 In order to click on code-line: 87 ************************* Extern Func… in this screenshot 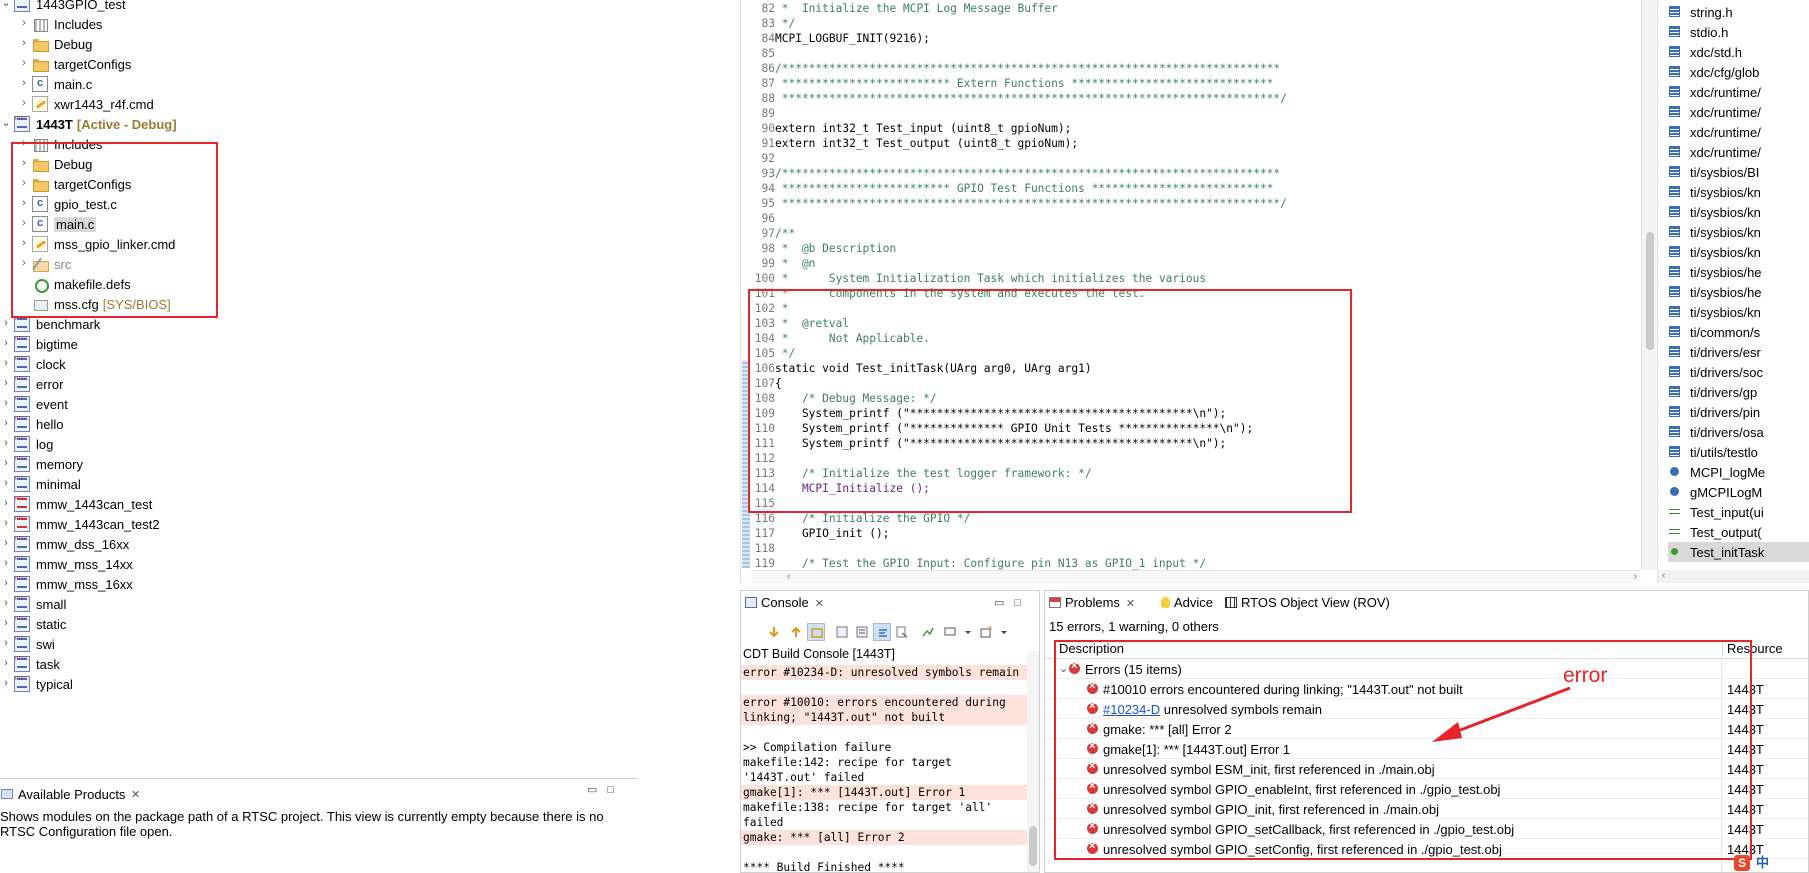, I will do `click(1191, 83)`.